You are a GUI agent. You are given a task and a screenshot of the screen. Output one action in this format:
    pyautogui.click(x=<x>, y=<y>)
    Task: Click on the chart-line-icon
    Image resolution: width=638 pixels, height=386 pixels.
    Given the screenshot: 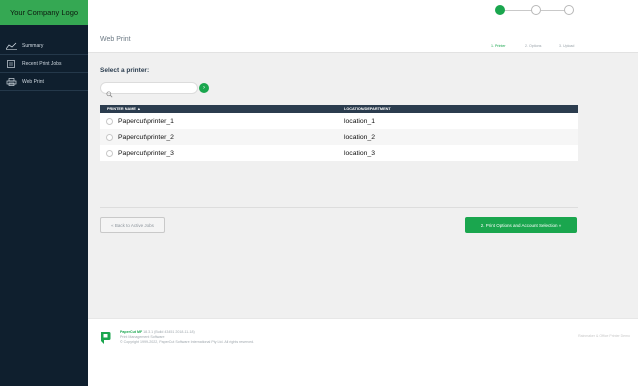 What is the action you would take?
    pyautogui.click(x=11, y=46)
    